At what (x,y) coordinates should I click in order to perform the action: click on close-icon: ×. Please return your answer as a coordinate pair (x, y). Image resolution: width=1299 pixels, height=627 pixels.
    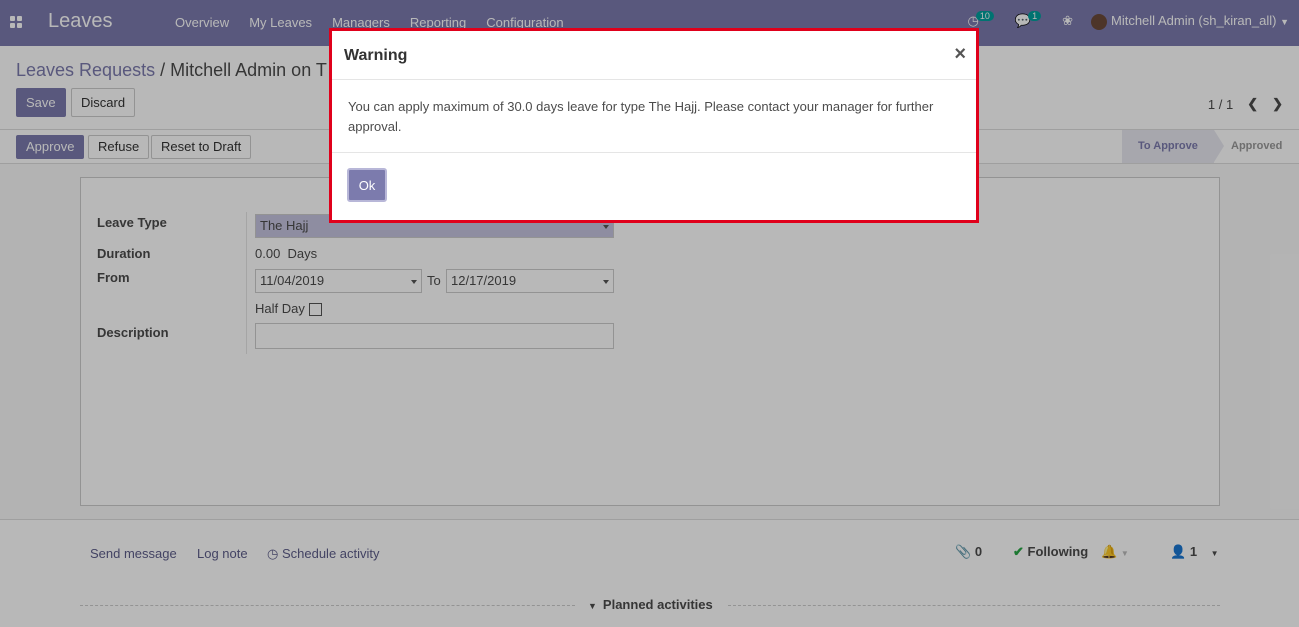
    Looking at the image, I should click on (960, 54).